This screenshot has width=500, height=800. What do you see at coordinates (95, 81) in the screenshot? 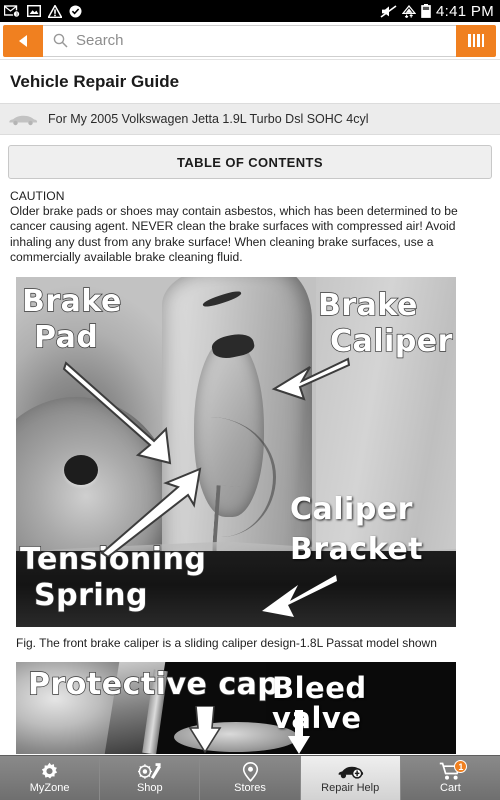
I see `page-title: Vehicle Repair Guide` at bounding box center [95, 81].